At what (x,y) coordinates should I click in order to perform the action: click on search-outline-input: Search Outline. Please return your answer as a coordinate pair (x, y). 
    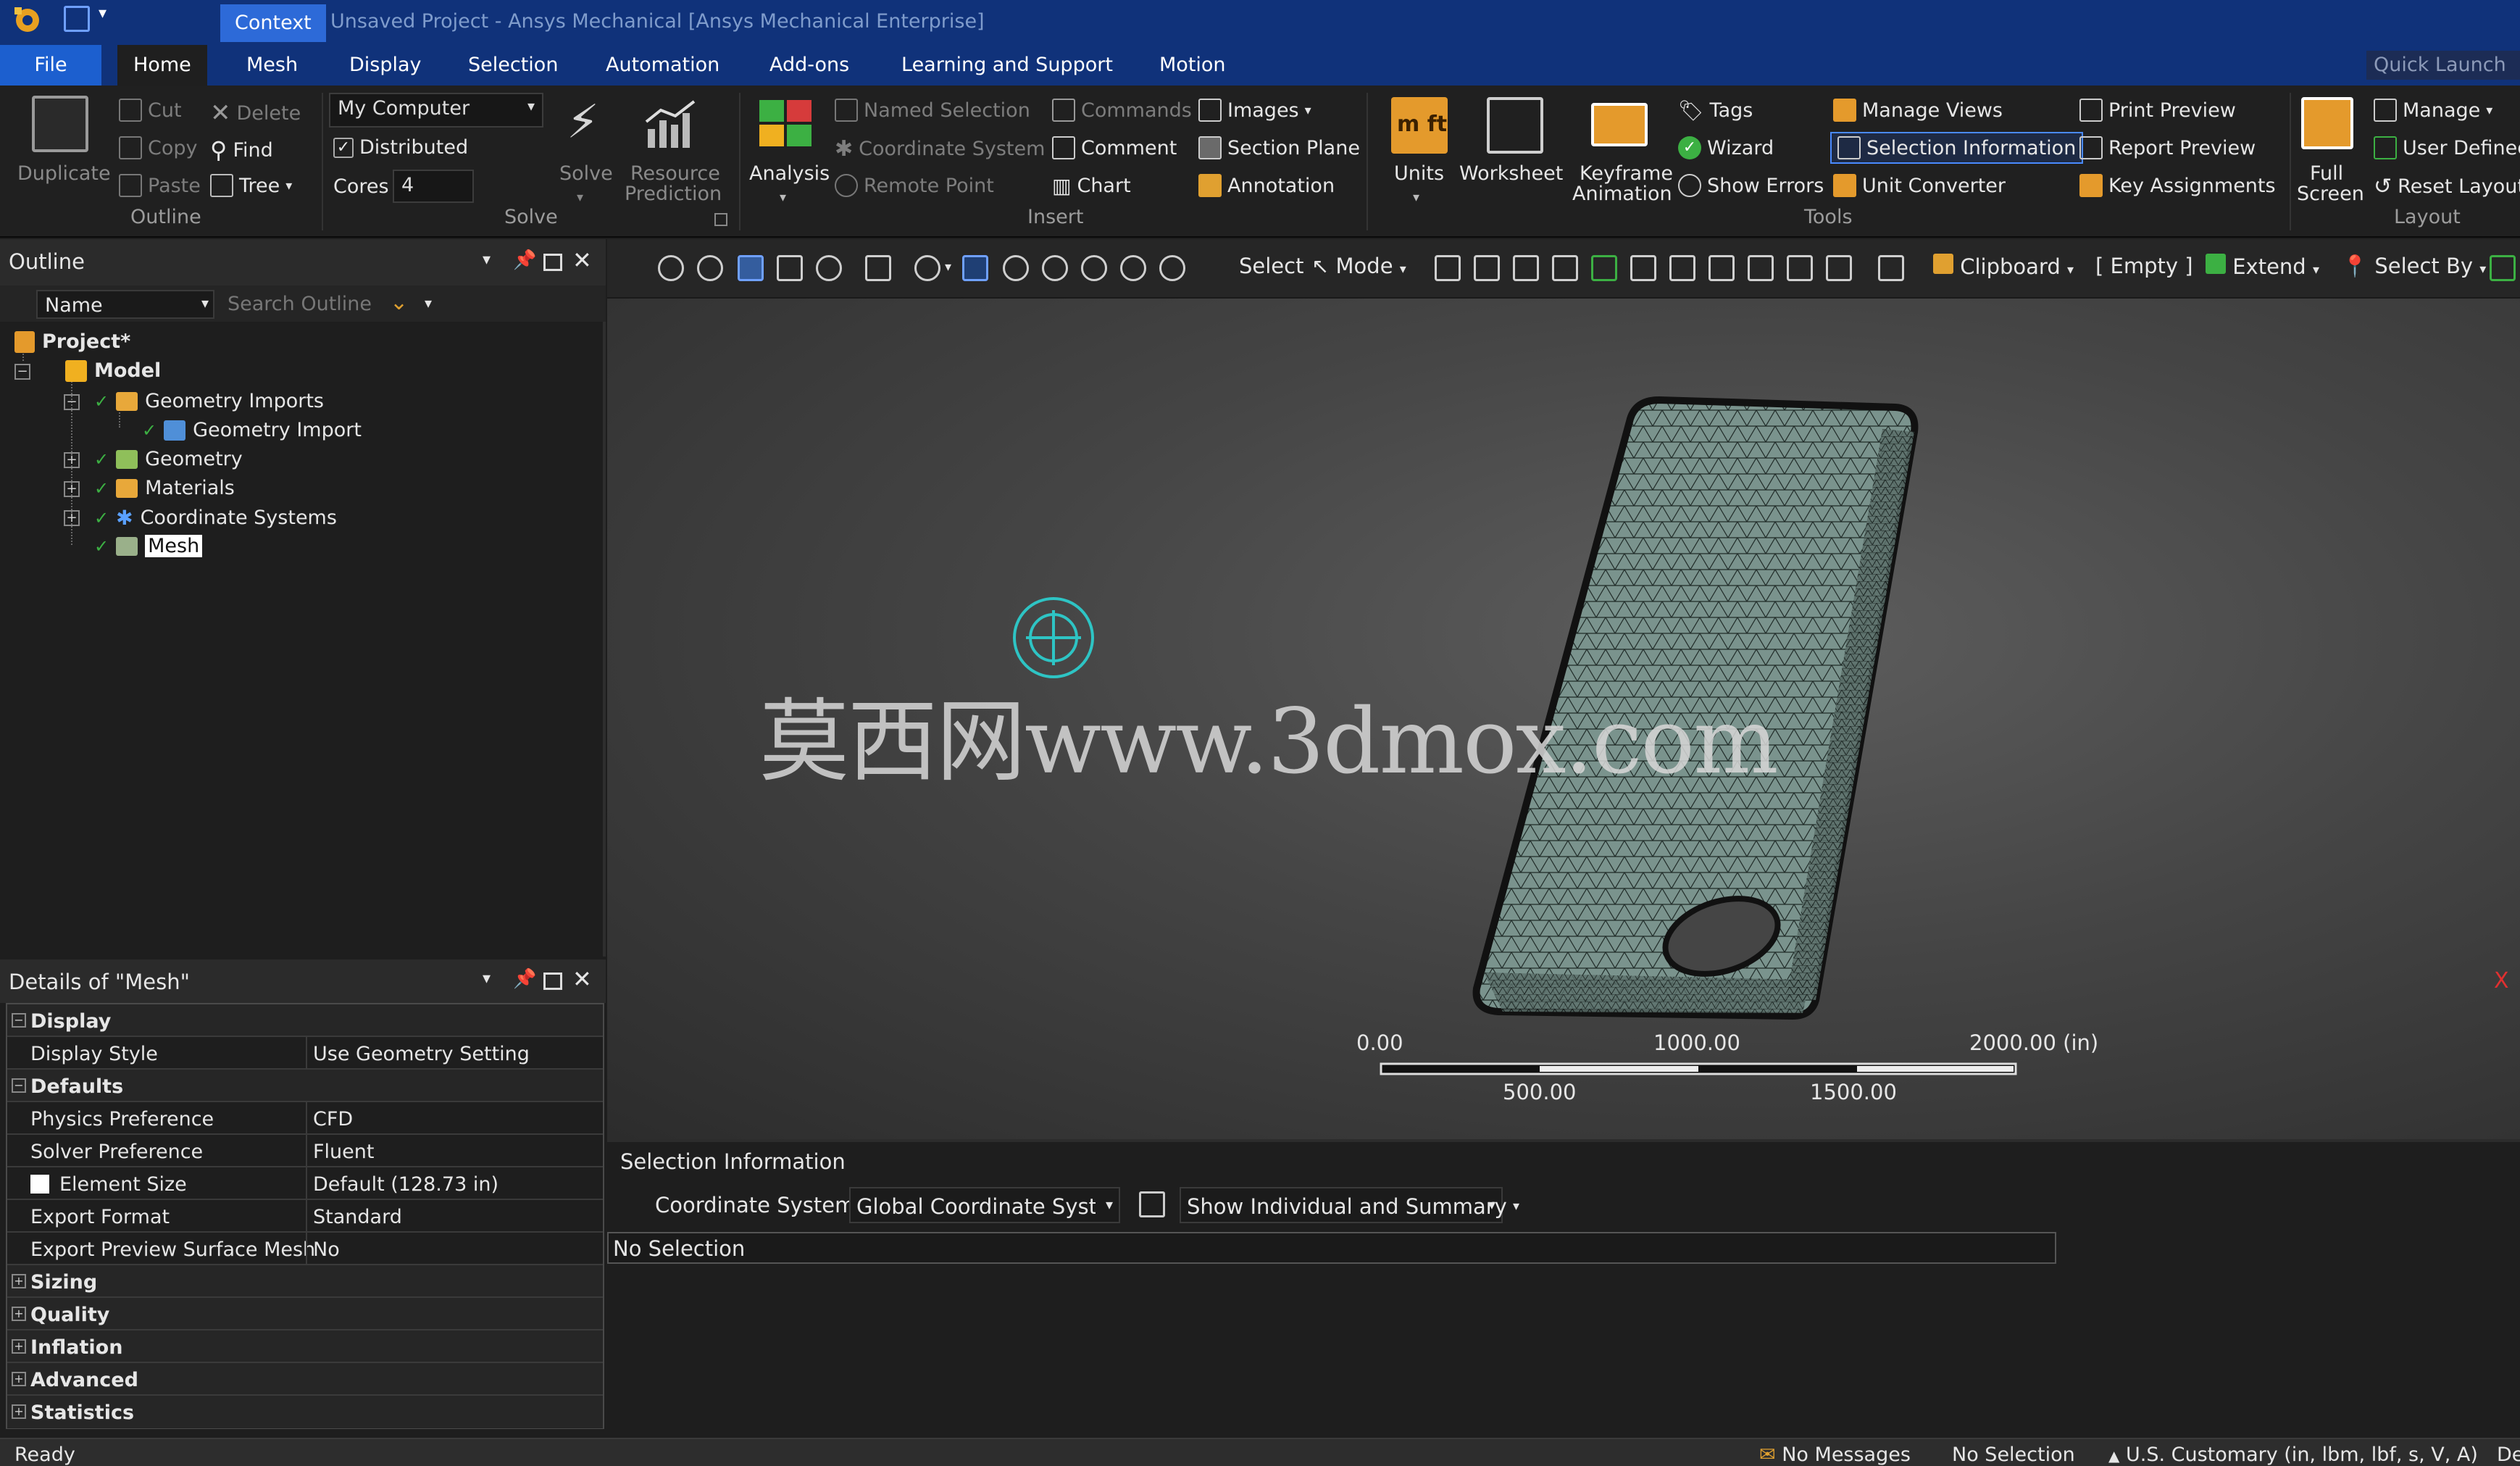
    Looking at the image, I should click on (300, 304).